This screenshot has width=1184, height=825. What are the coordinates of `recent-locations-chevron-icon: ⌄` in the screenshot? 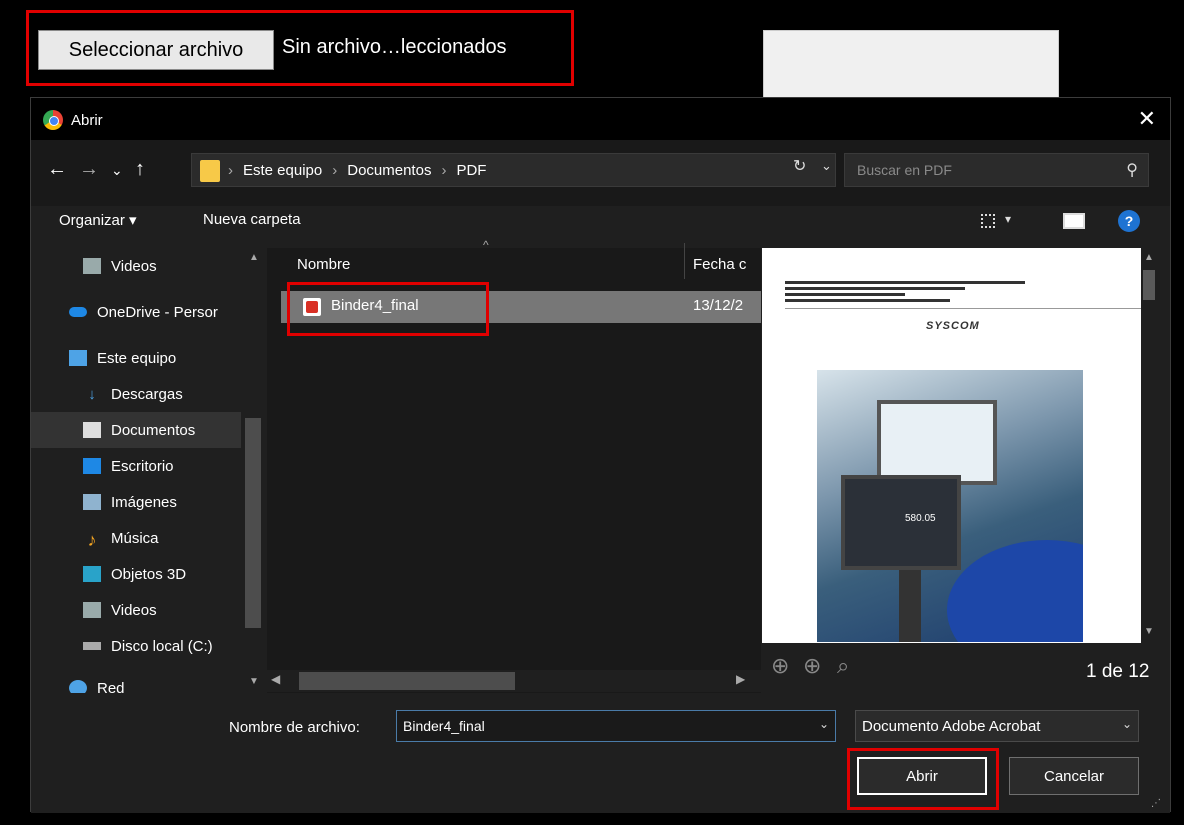 It's located at (117, 170).